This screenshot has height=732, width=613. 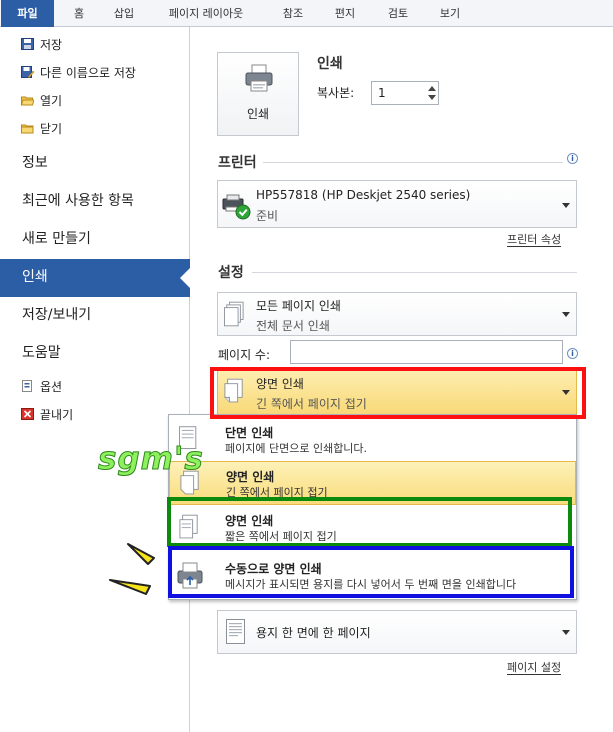 What do you see at coordinates (185, 278) in the screenshot?
I see `active-pointer-arrow` at bounding box center [185, 278].